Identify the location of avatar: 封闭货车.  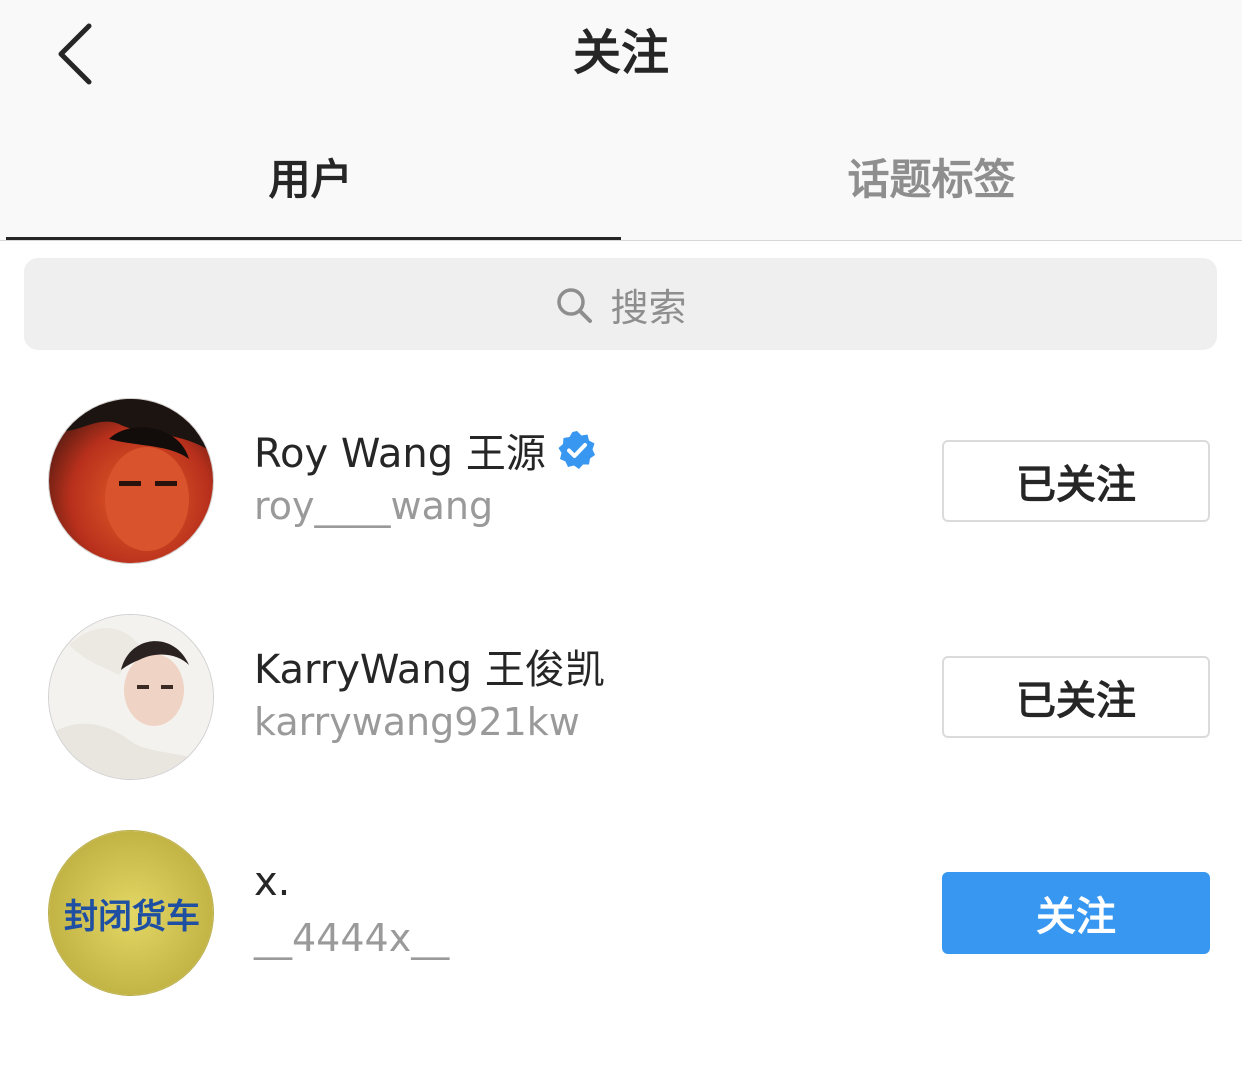
(131, 913).